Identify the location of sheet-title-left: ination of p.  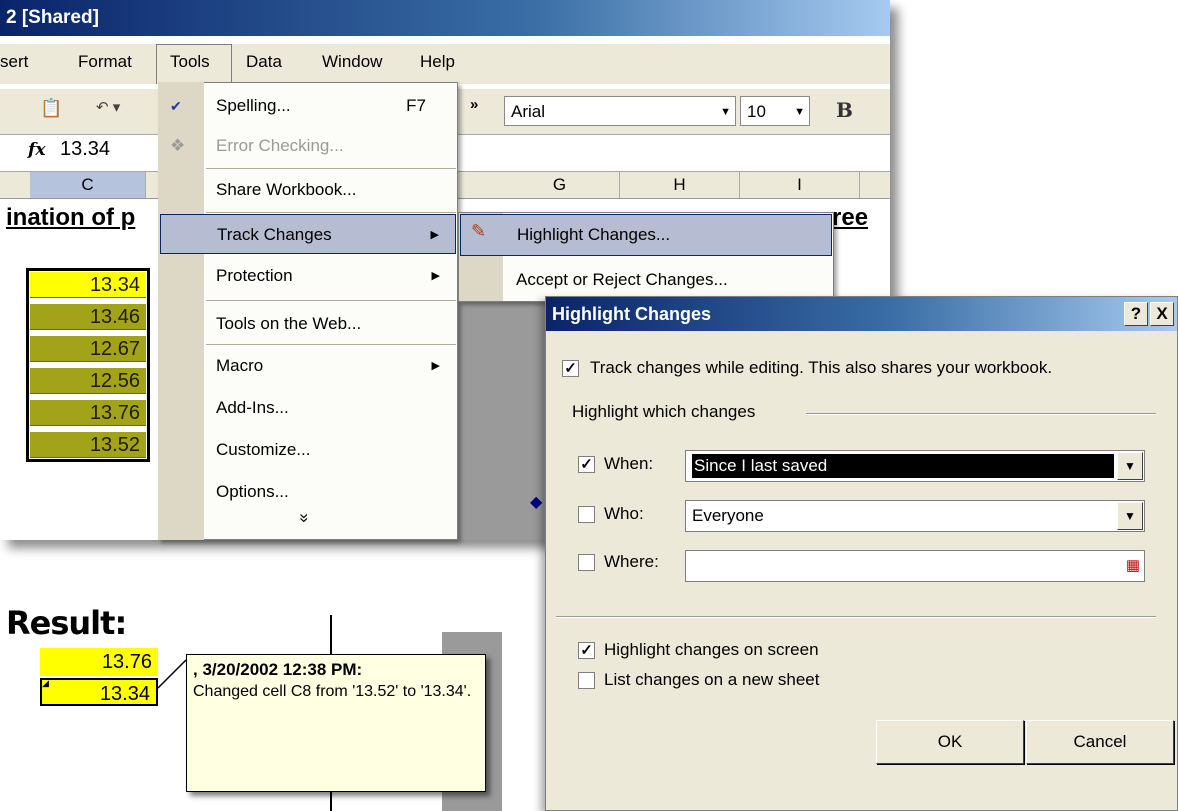
(71, 217).